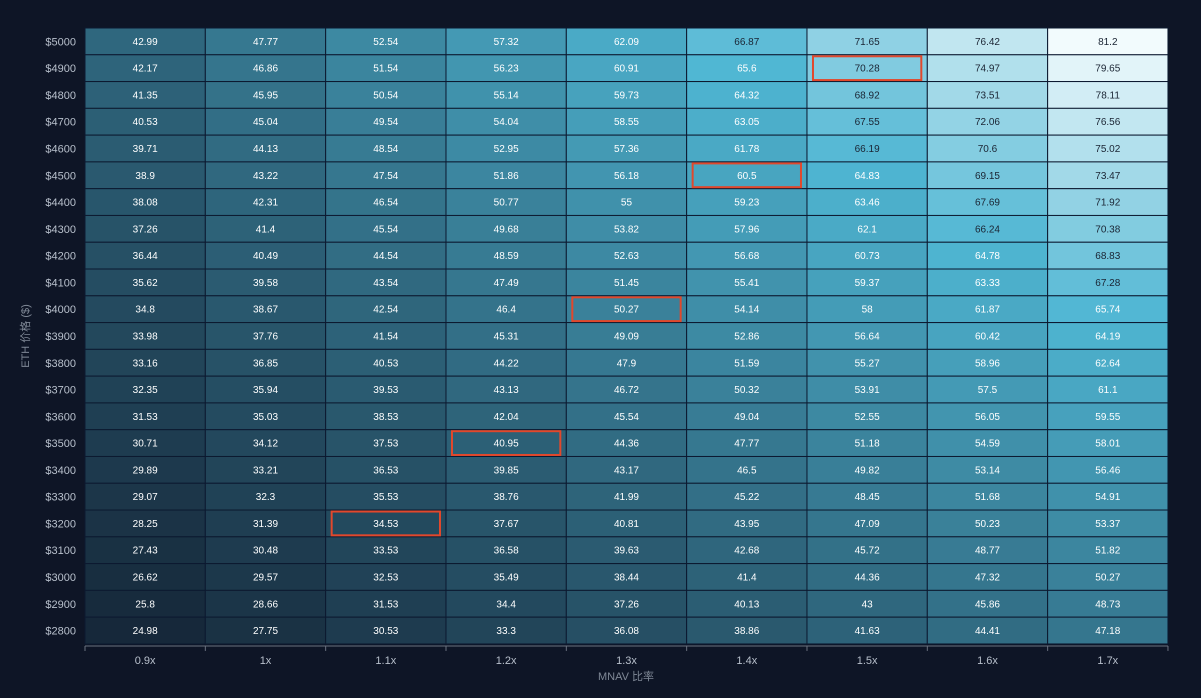  What do you see at coordinates (60, 257) in the screenshot?
I see `y-tick-label: $4200` at bounding box center [60, 257].